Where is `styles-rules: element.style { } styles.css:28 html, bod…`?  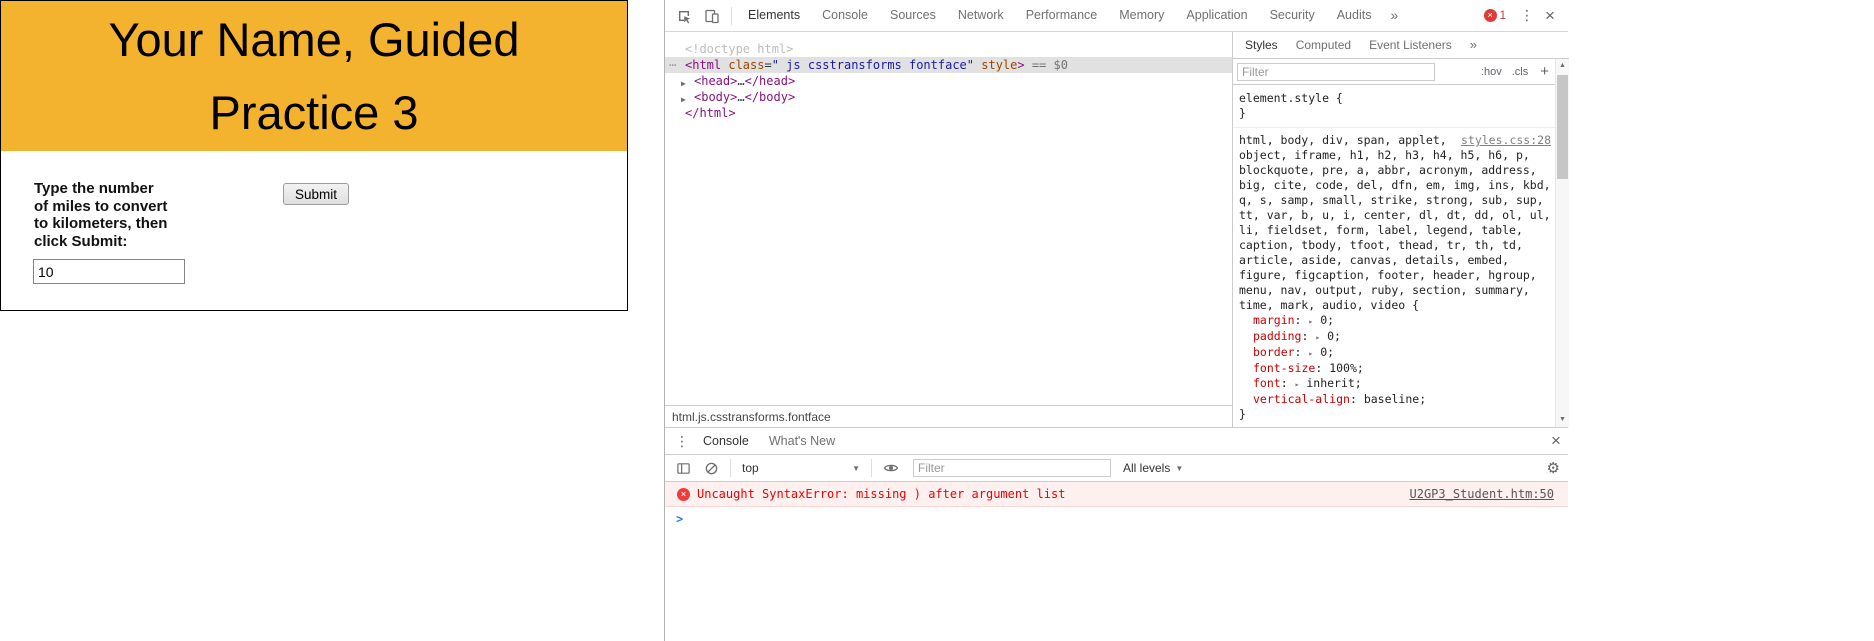
styles-rules: element.style { } styles.css:28 html, bod… is located at coordinates (1394, 256).